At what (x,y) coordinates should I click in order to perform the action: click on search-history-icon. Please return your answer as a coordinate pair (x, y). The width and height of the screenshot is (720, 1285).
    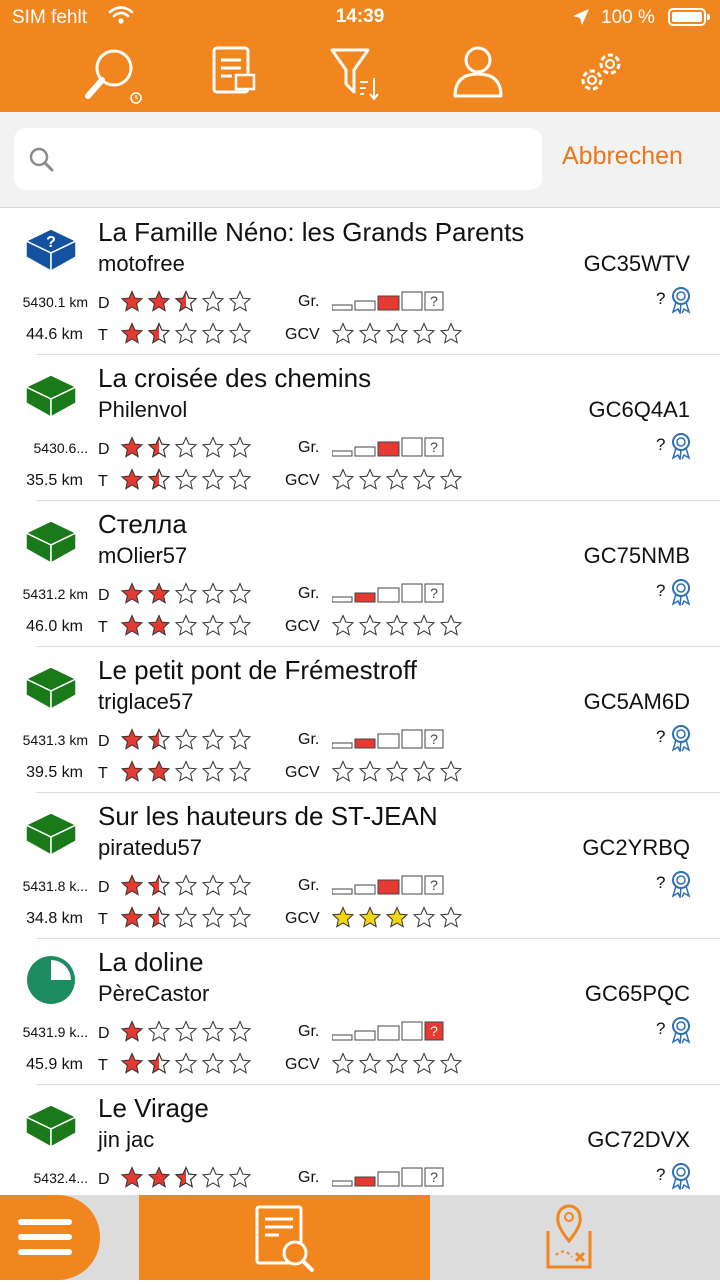
    Looking at the image, I should click on (111, 74).